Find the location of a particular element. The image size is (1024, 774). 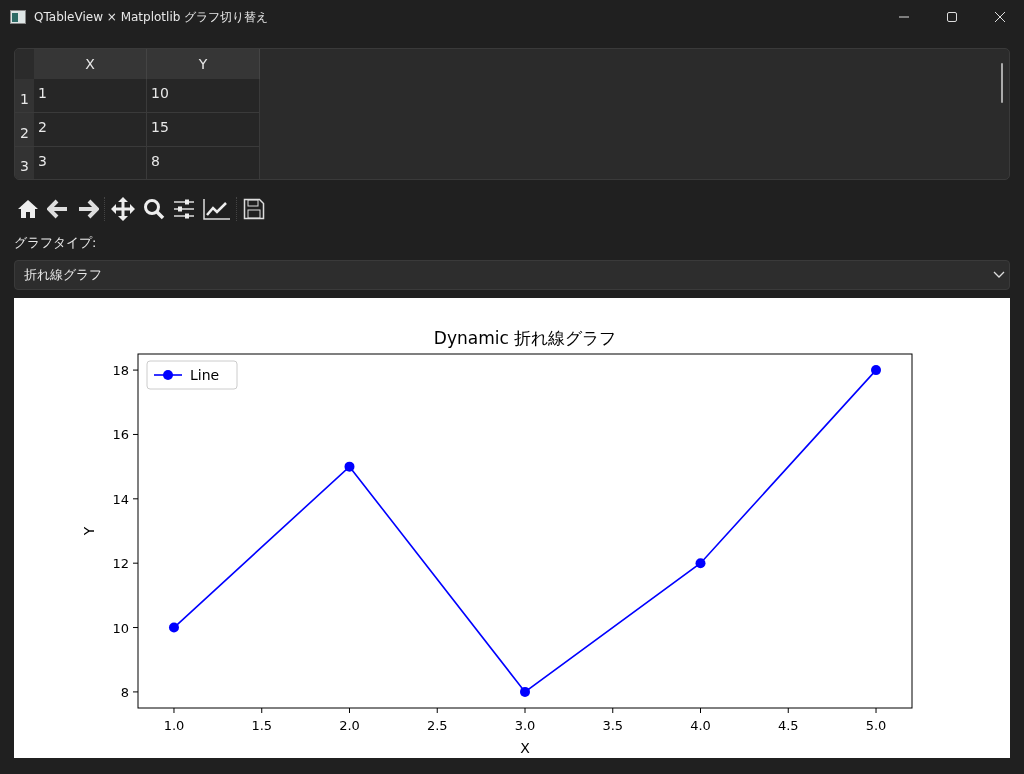

maximize-icon is located at coordinates (952, 17).